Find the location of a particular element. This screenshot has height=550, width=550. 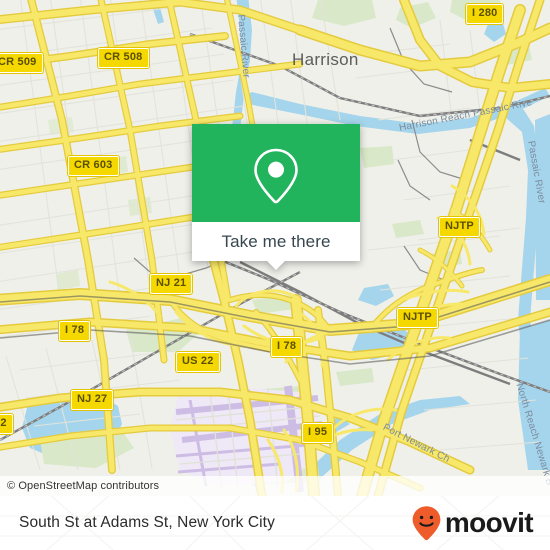

road-shield-cr-603: CR 603 is located at coordinates (93, 166).